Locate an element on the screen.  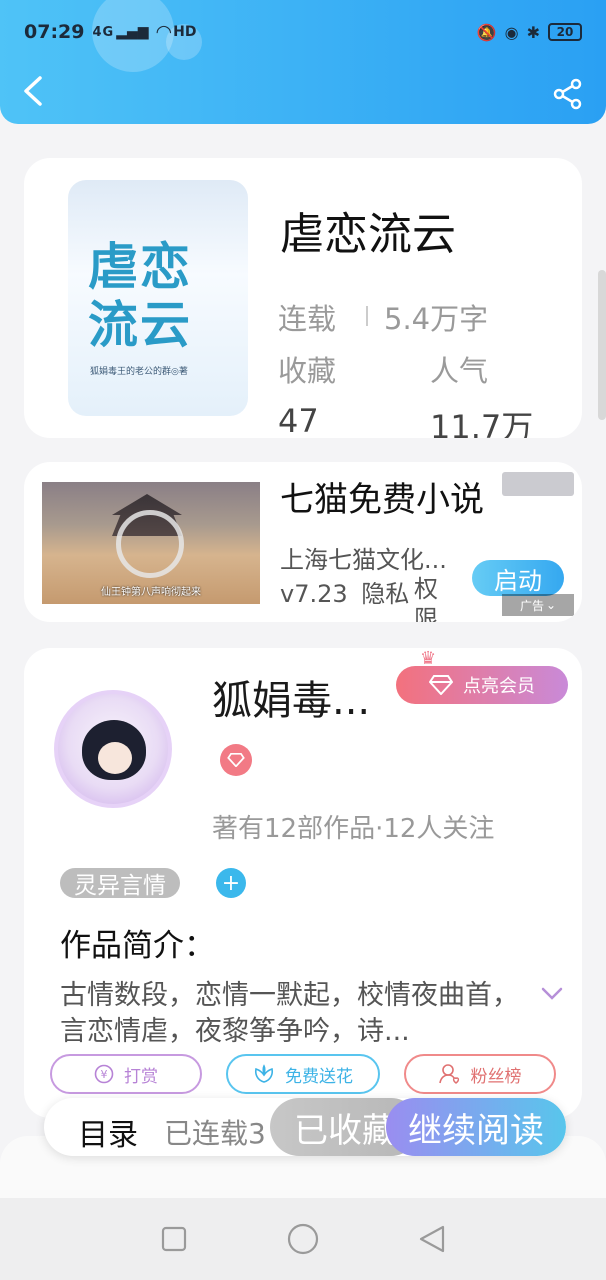
ad-permission-link: 权限 is located at coordinates (429, 598).